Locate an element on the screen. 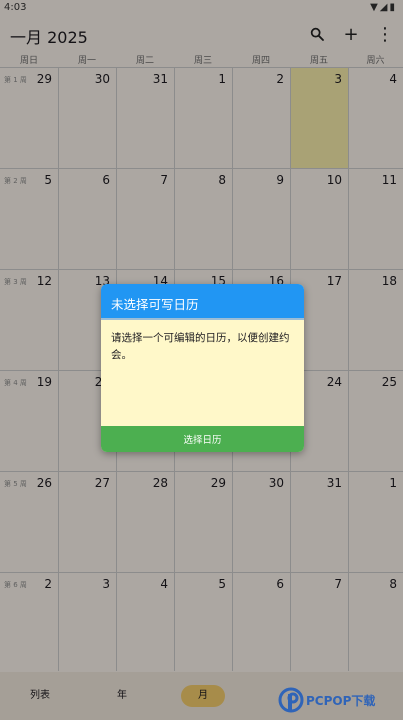  watermark-text: PCPOP下载 is located at coordinates (341, 701).